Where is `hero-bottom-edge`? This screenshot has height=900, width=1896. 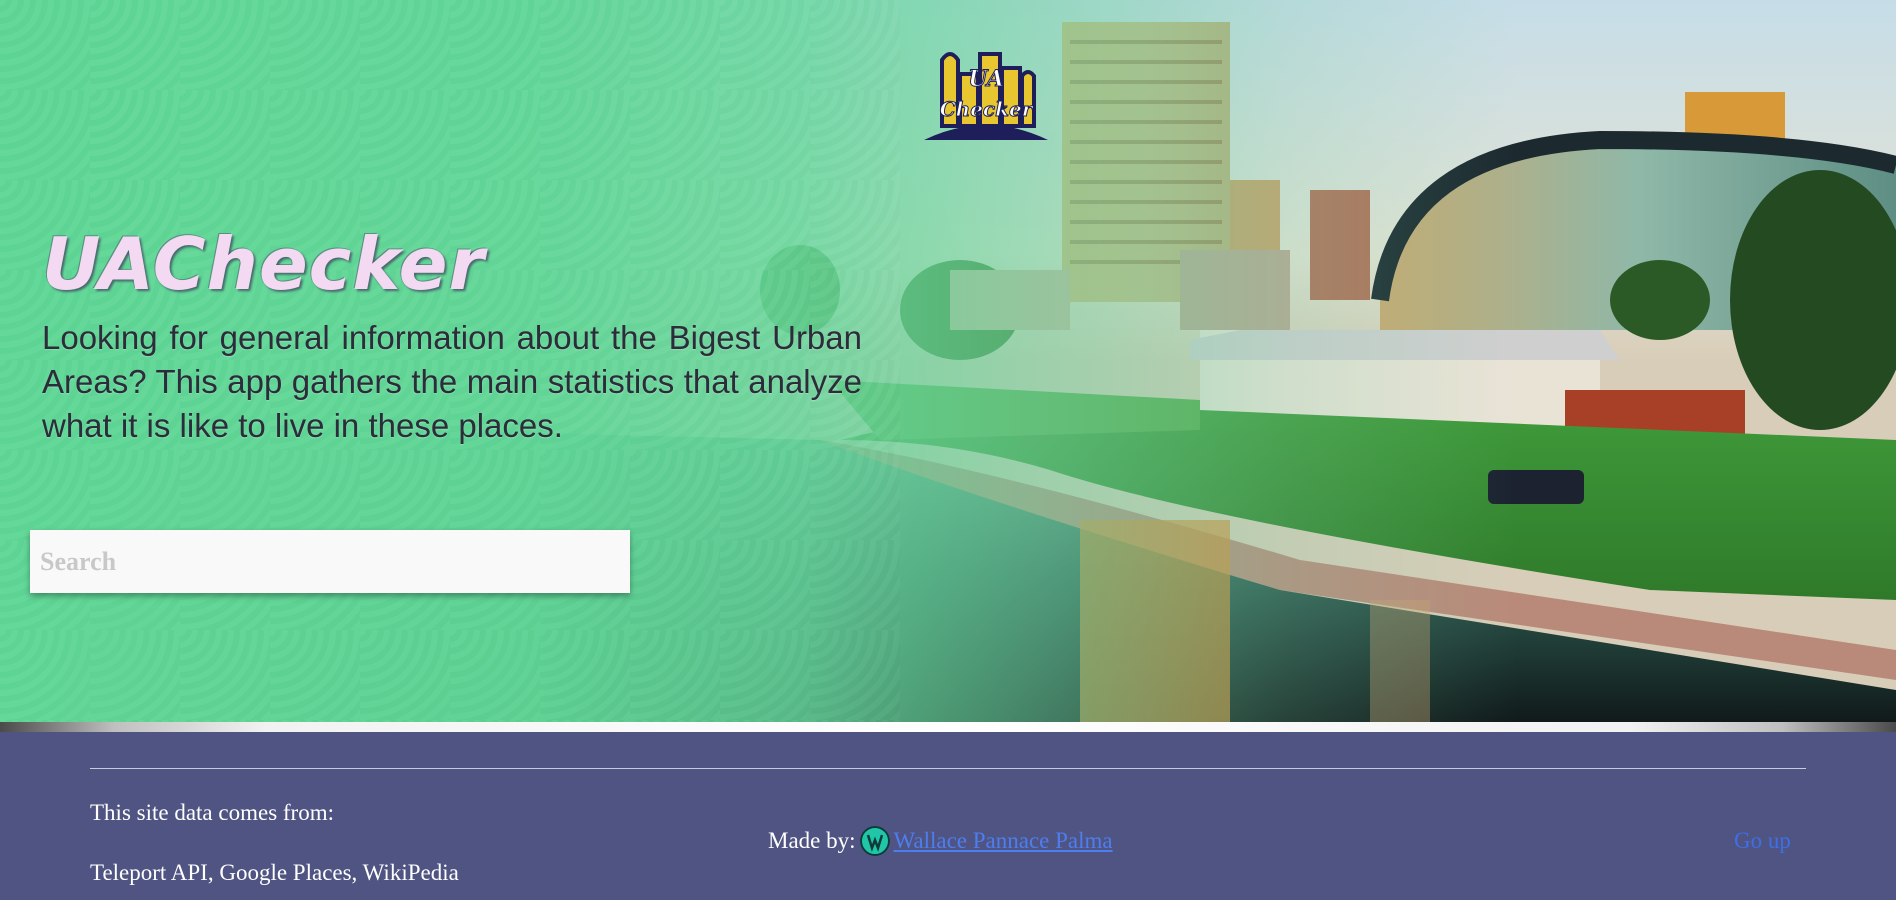 hero-bottom-edge is located at coordinates (948, 727).